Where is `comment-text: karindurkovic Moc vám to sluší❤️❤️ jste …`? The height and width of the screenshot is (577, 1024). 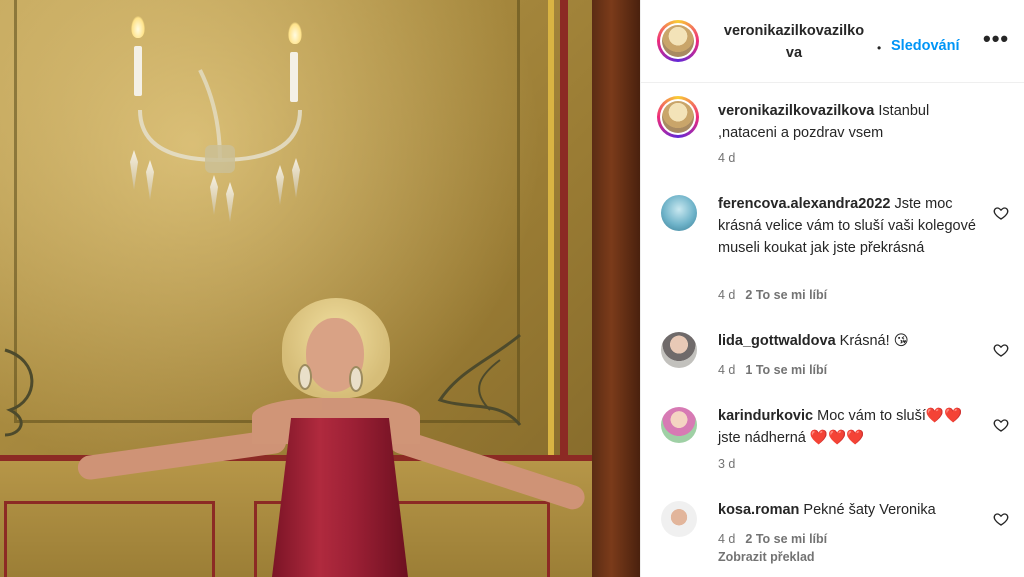
comment-text: karindurkovic Moc vám to sluší❤️❤️ jste … is located at coordinates (840, 427).